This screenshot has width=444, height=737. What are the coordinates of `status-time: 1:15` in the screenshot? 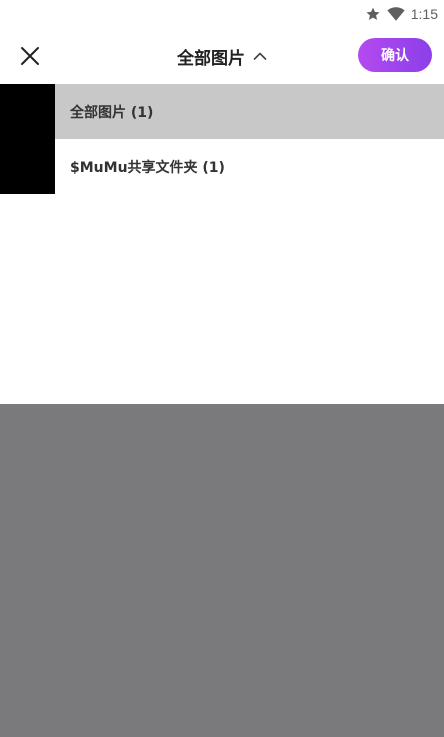 It's located at (424, 14).